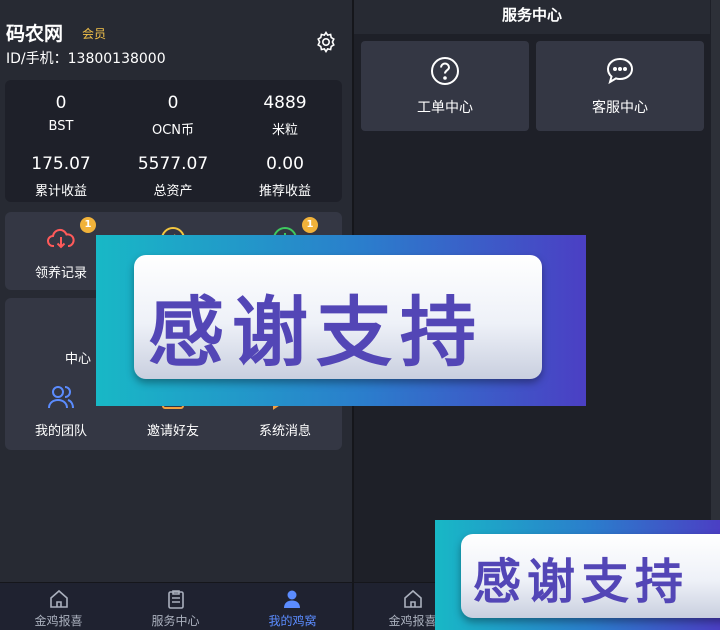 The width and height of the screenshot is (720, 630). What do you see at coordinates (284, 431) in the screenshot?
I see `tile-label: 系统消息` at bounding box center [284, 431].